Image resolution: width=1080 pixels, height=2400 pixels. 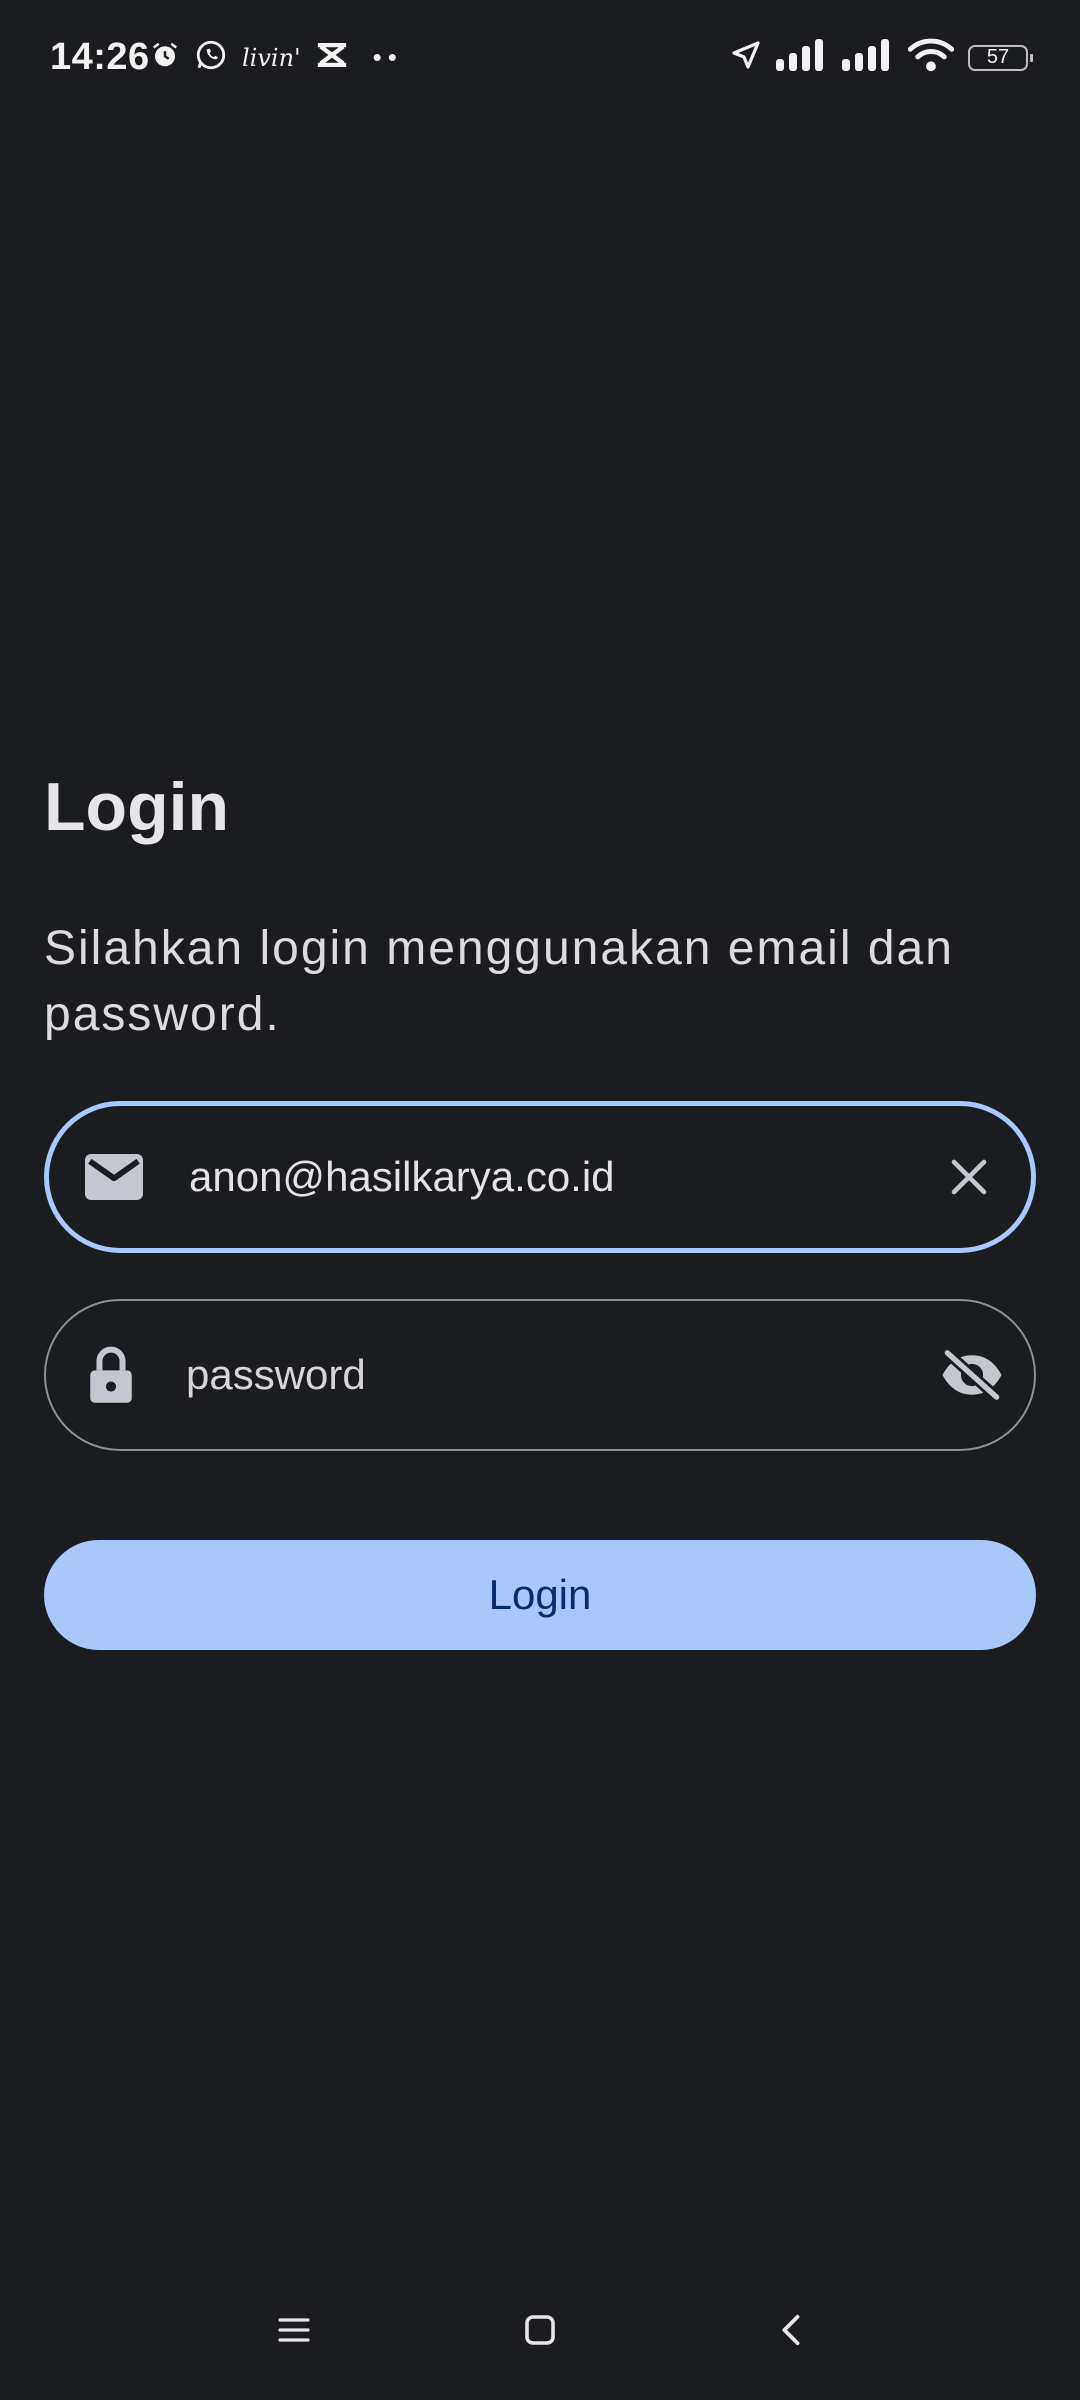 What do you see at coordinates (550, 1177) in the screenshot?
I see `email-input` at bounding box center [550, 1177].